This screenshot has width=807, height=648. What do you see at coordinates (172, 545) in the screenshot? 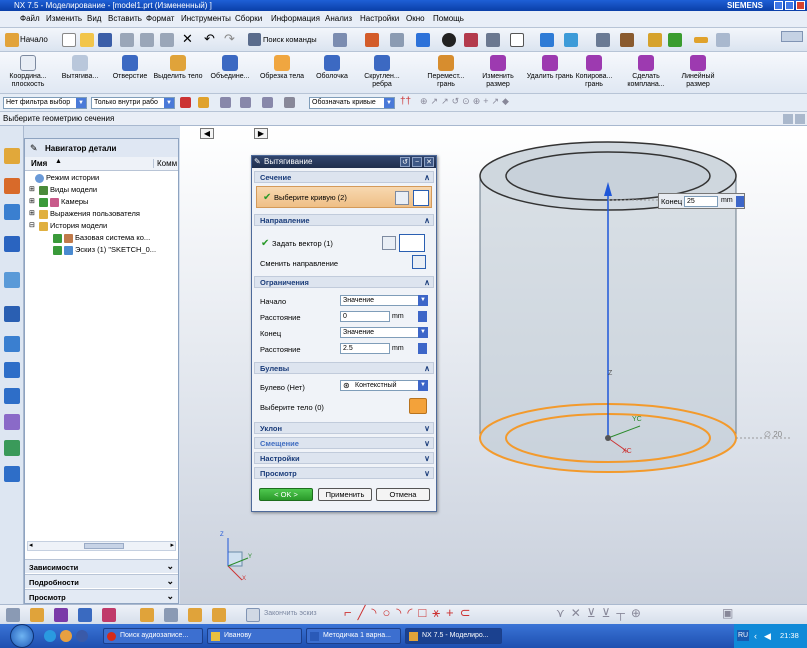
I see `scroll-right-icon: ▸` at bounding box center [172, 545].